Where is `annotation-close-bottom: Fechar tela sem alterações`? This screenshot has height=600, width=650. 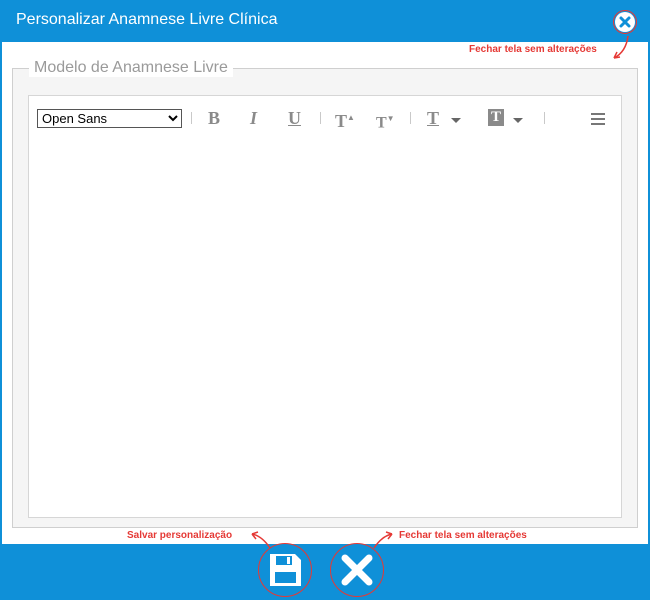
annotation-close-bottom: Fechar tela sem alterações is located at coordinates (463, 535).